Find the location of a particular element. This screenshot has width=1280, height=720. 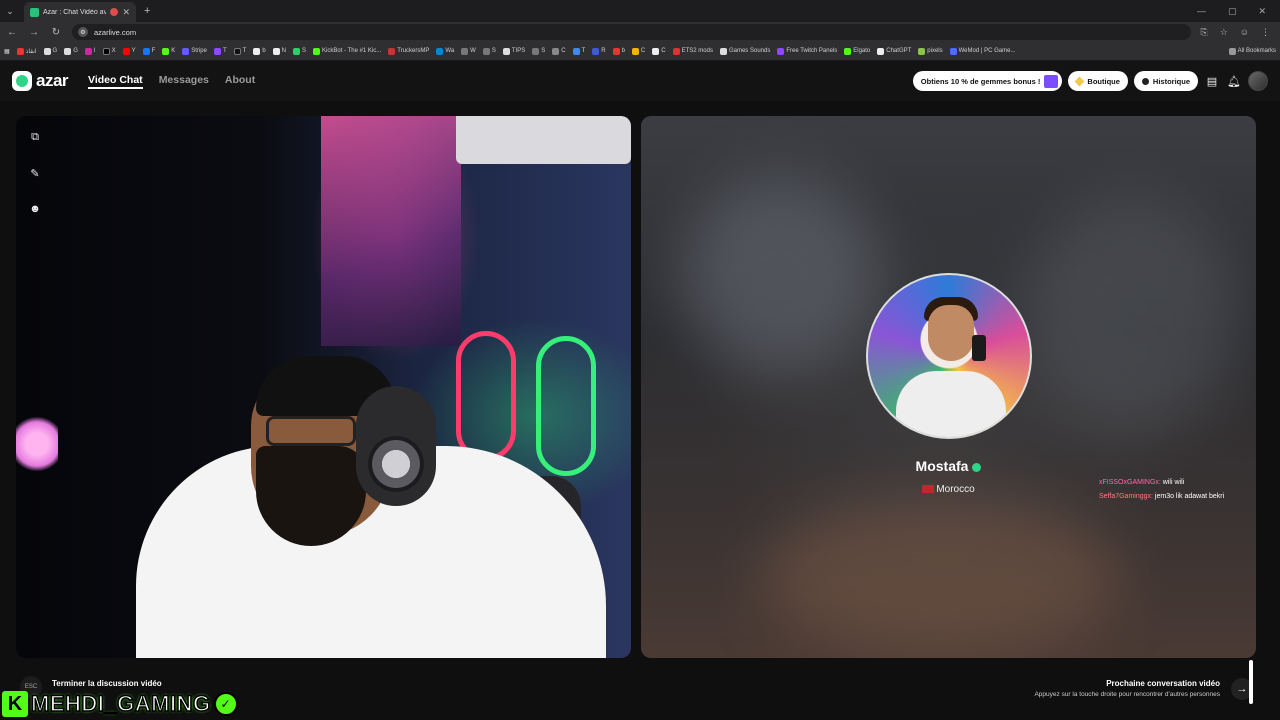

chat-username: Seffa7Gaminggx: is located at coordinates (1126, 496).